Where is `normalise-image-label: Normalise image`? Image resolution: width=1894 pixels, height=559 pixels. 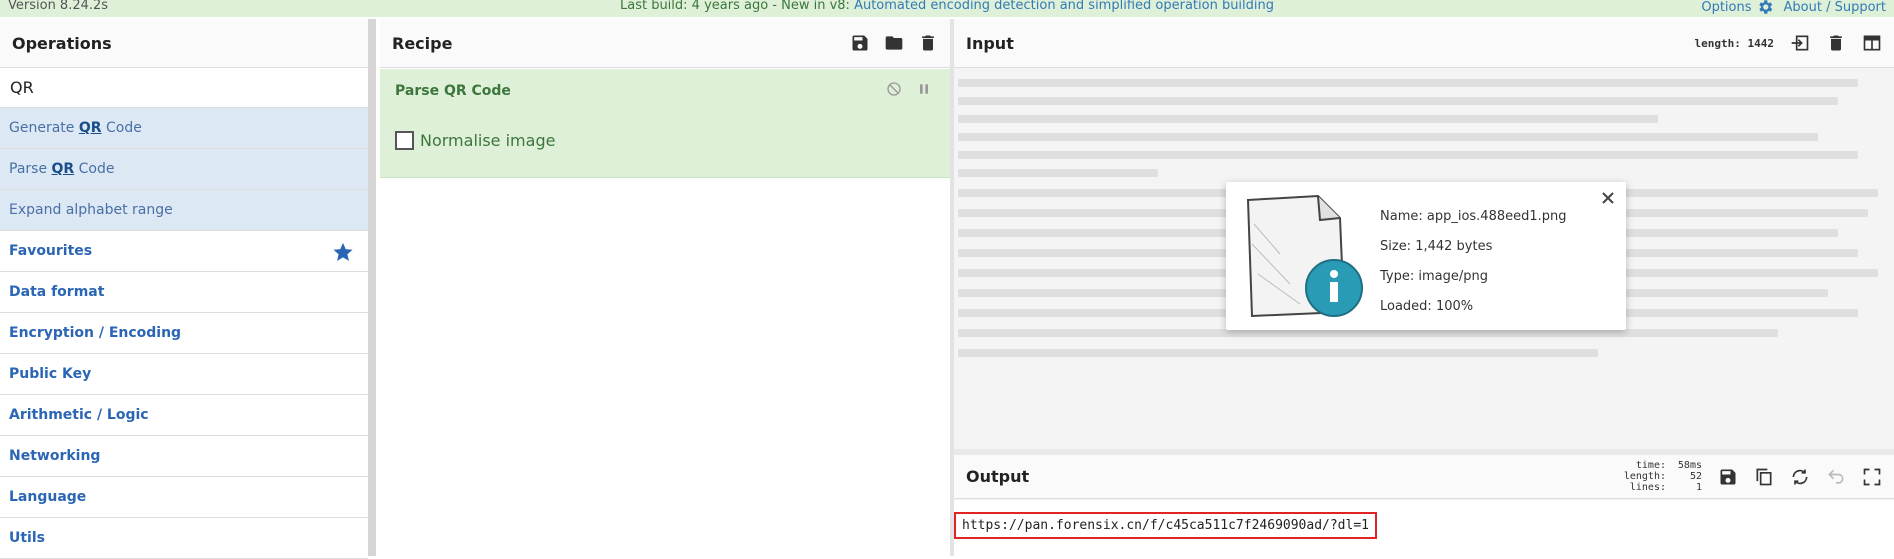
normalise-image-label: Normalise image is located at coordinates (488, 140).